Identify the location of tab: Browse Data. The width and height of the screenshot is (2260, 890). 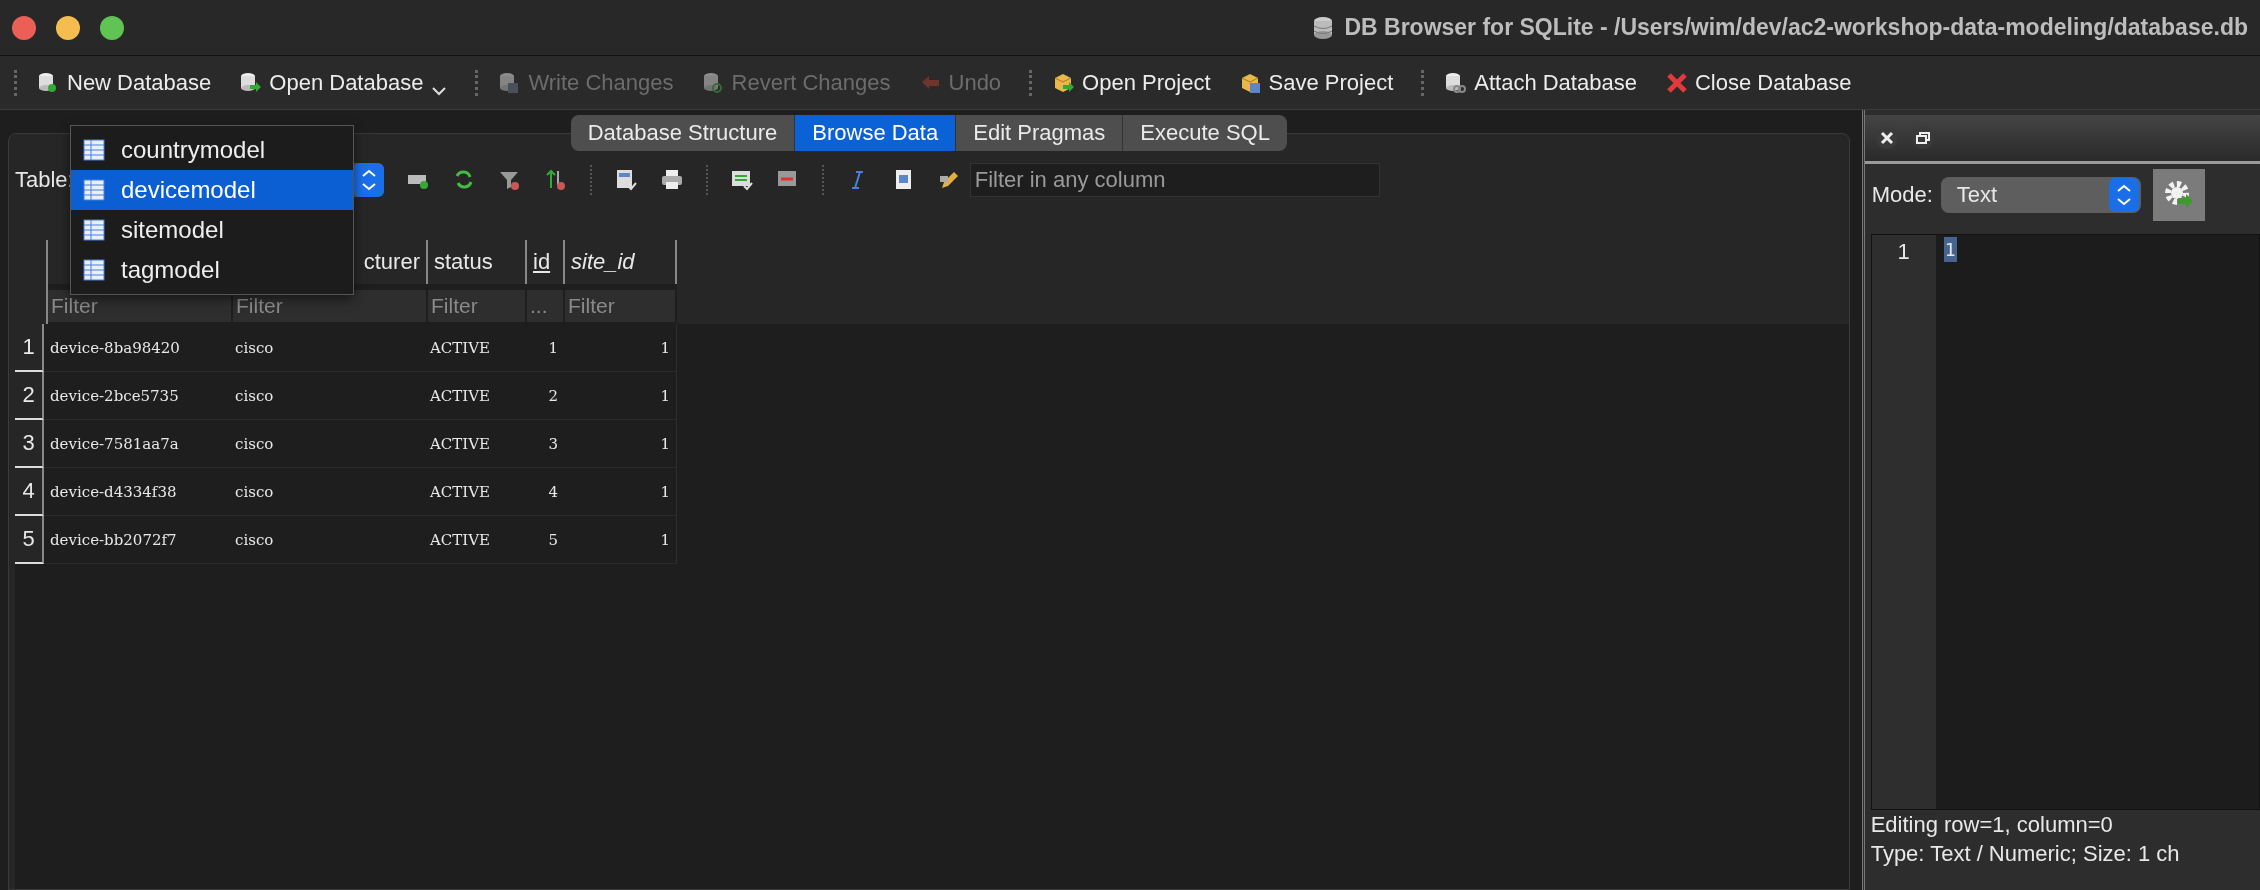
(876, 133).